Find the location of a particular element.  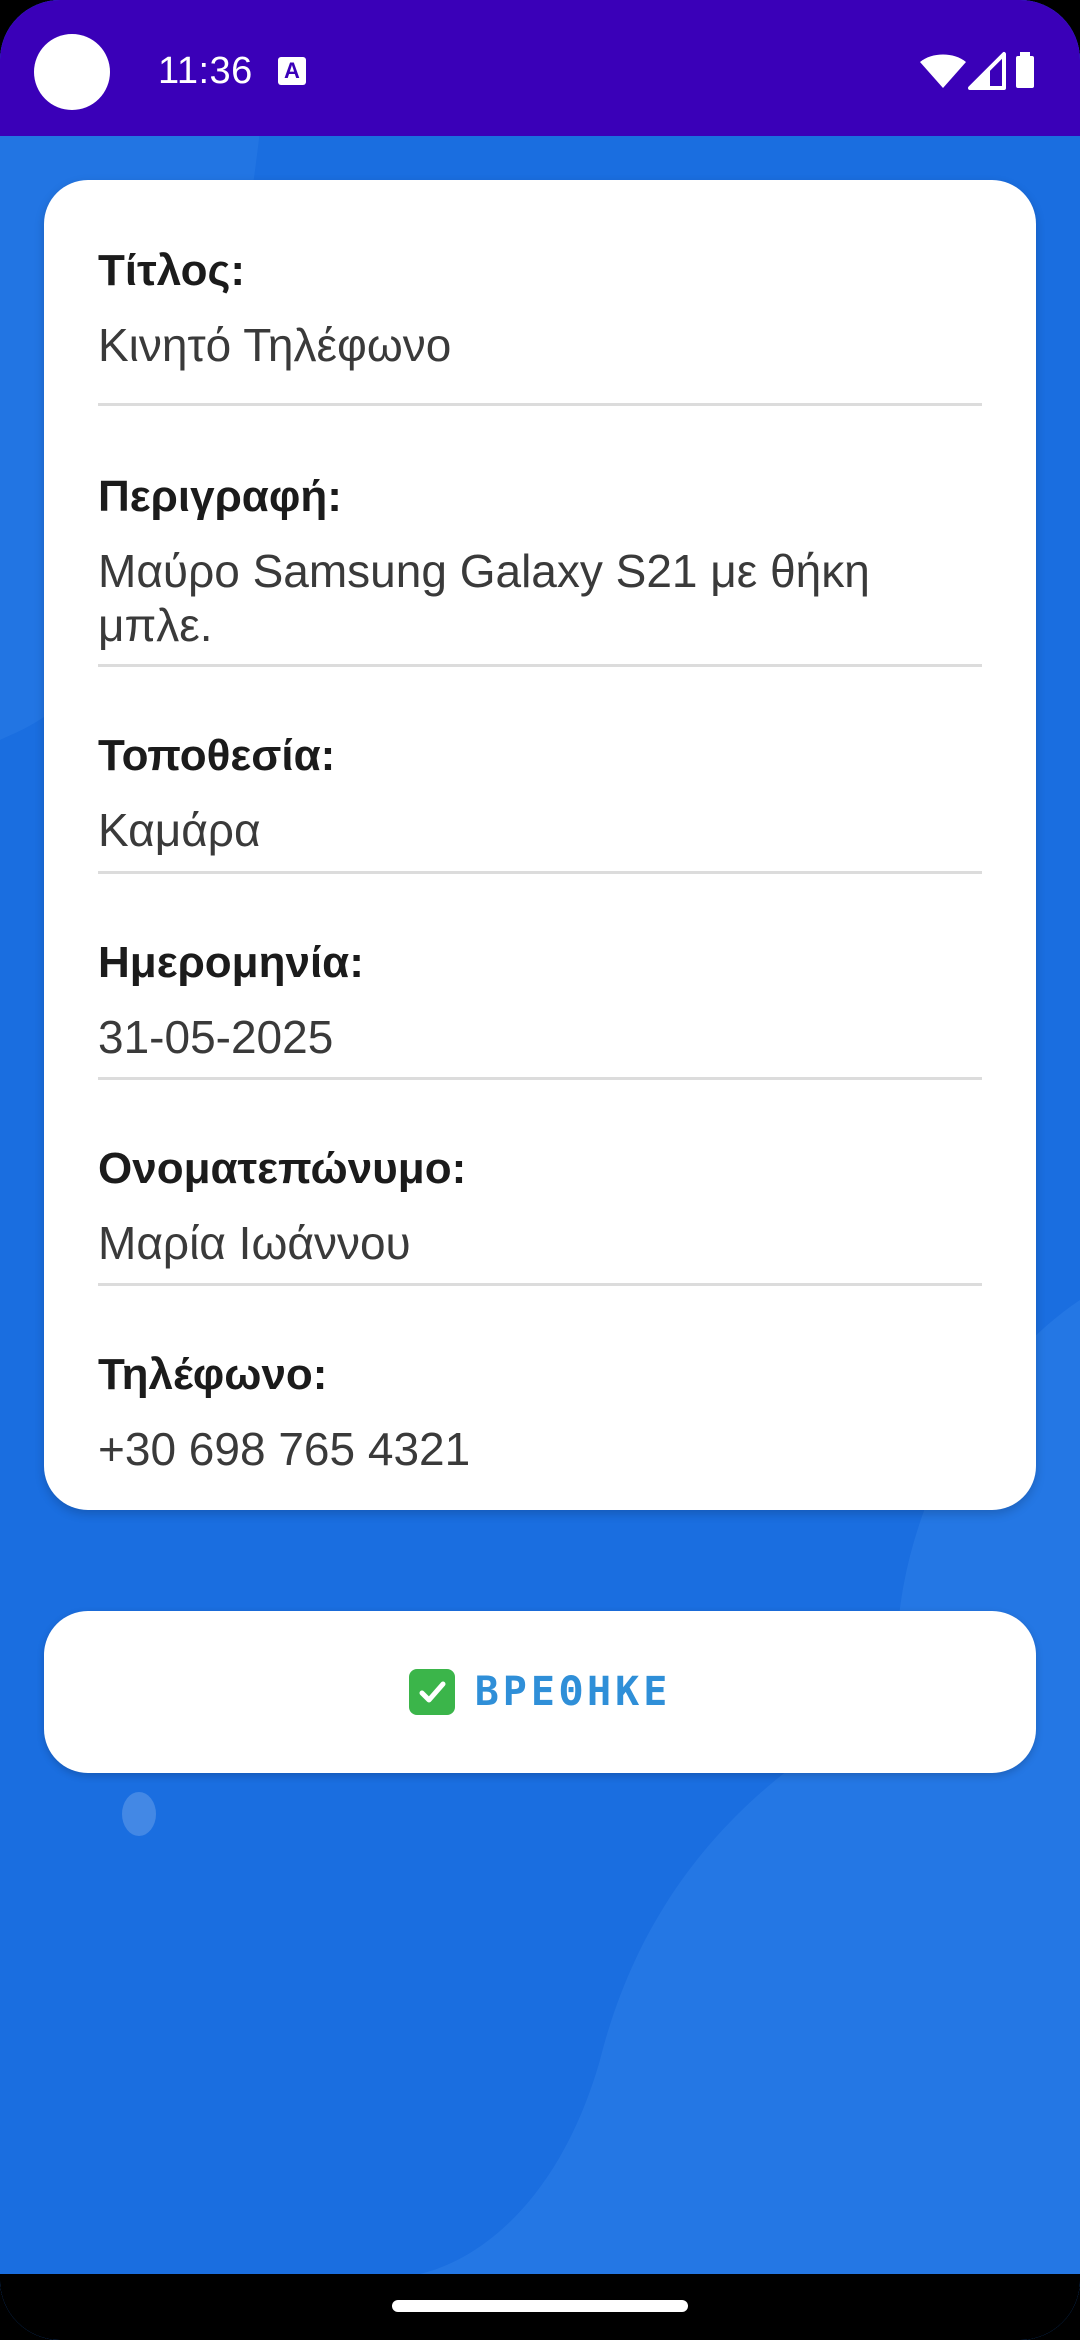

phone-field: Τηλέφωνο: +30 698 765 4321 is located at coordinates (540, 1386).